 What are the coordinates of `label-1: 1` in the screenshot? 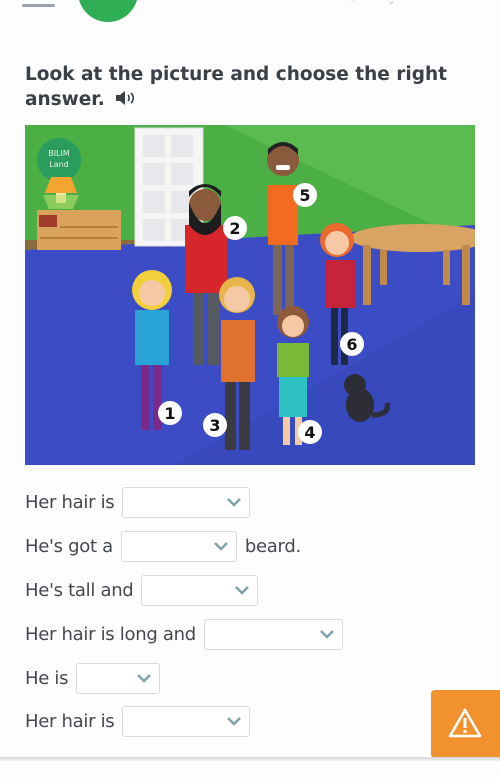 It's located at (170, 413).